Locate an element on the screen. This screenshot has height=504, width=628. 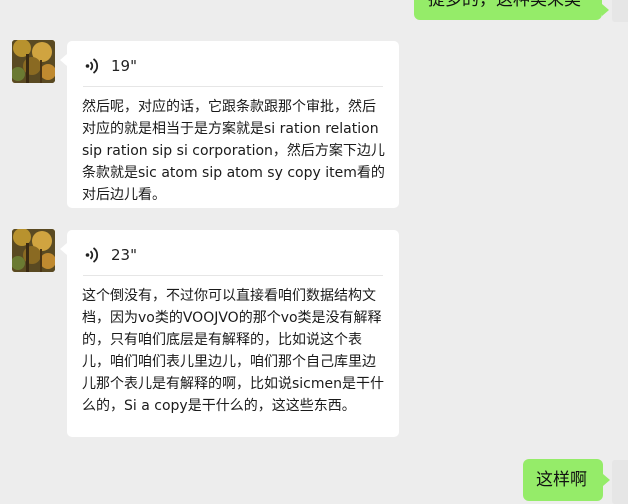
self-message-bubble: 提多的，这种类来类 is located at coordinates (508, 10).